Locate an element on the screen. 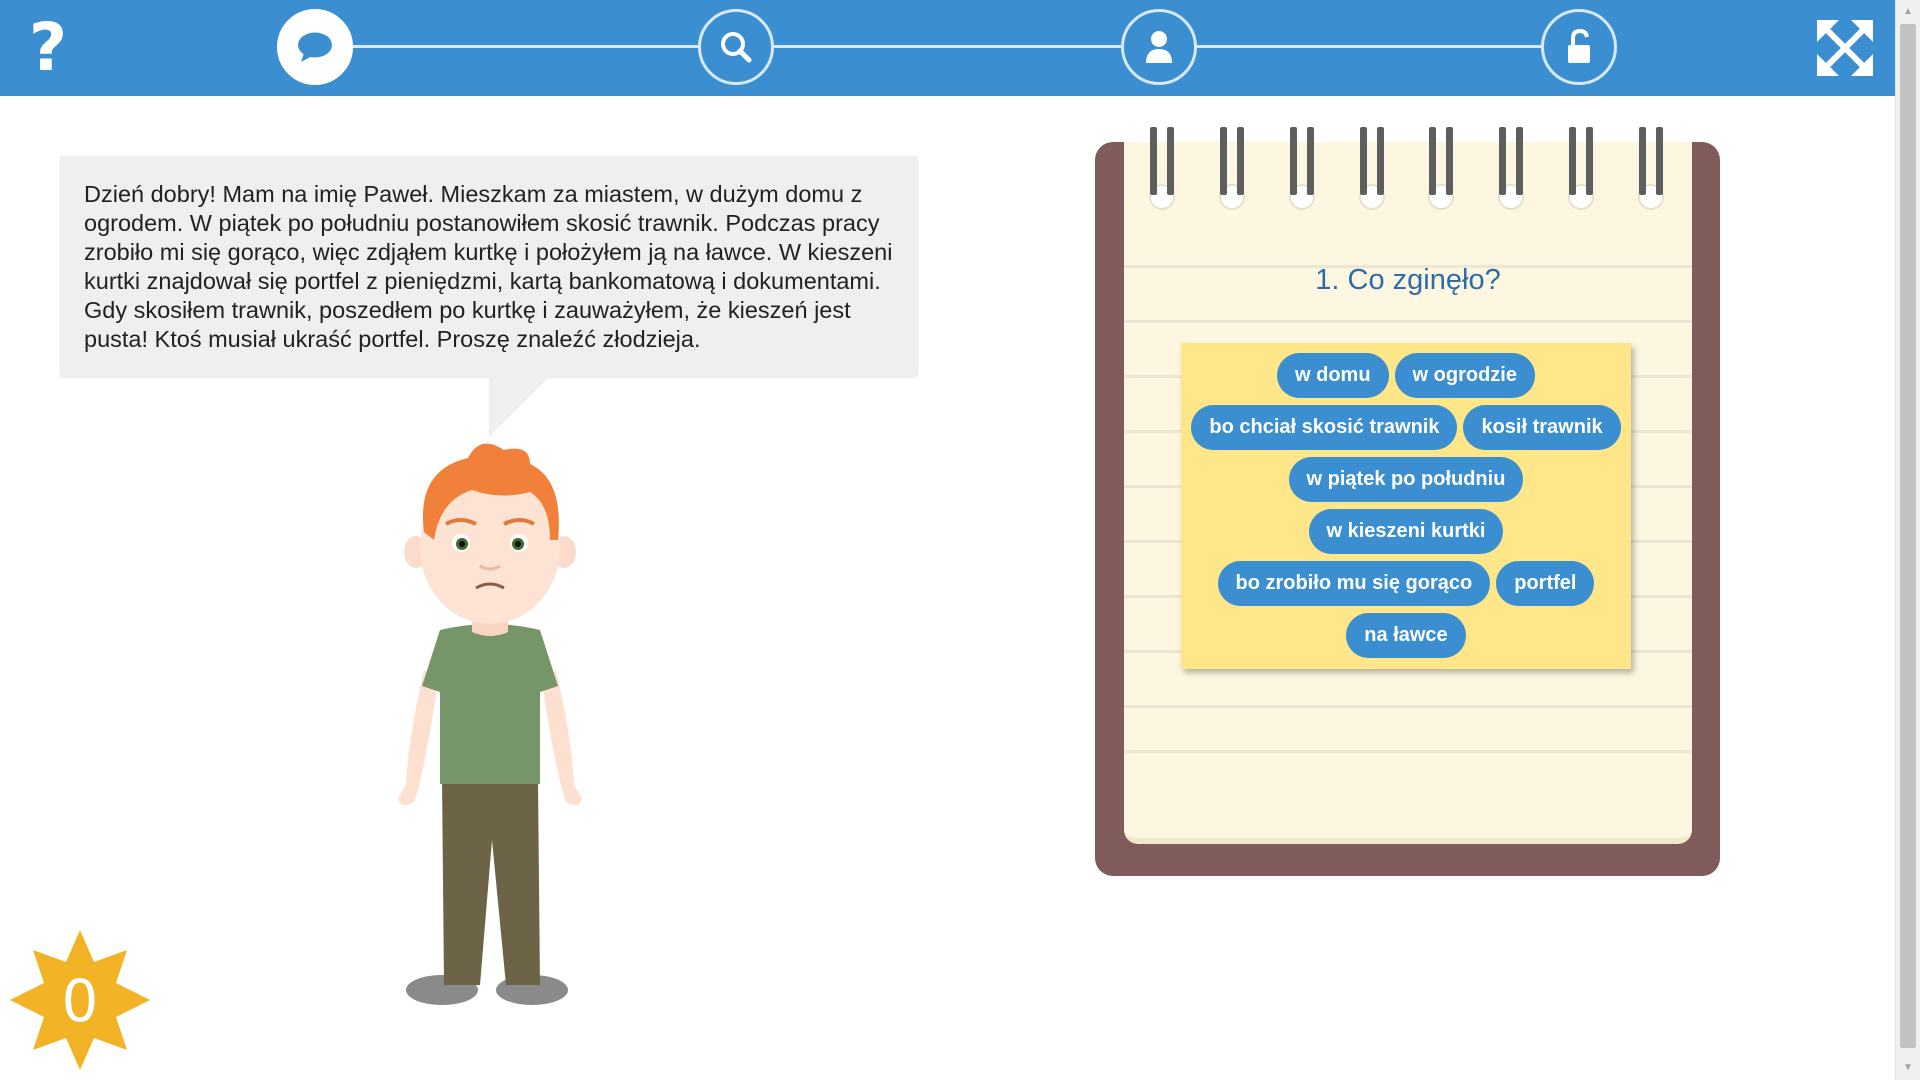 Image resolution: width=1920 pixels, height=1080 pixels. score-value: 0 is located at coordinates (80, 1001).